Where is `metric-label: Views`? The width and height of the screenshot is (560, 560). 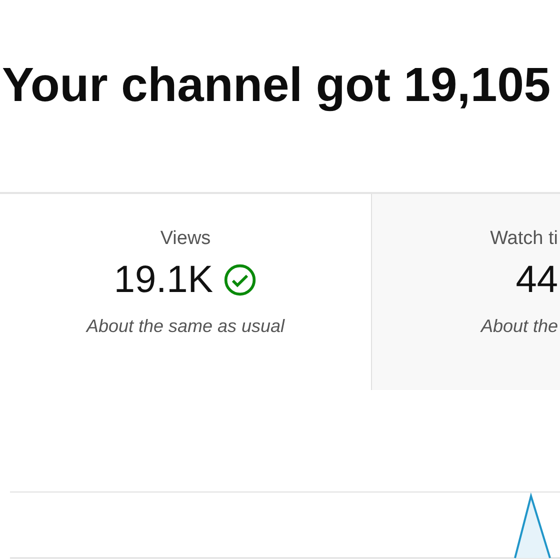
metric-label: Views is located at coordinates (185, 239).